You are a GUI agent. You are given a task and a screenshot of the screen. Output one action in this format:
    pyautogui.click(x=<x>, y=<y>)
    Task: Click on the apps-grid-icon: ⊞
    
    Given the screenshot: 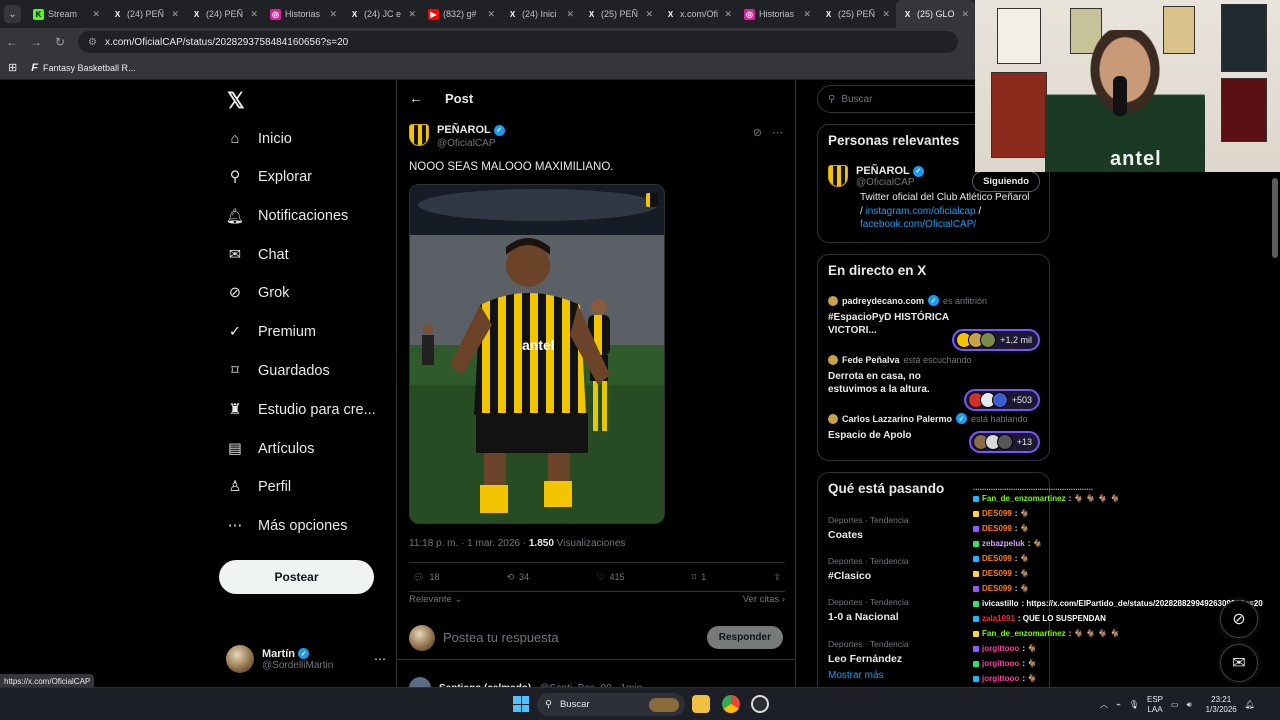 What is the action you would take?
    pyautogui.click(x=12, y=67)
    